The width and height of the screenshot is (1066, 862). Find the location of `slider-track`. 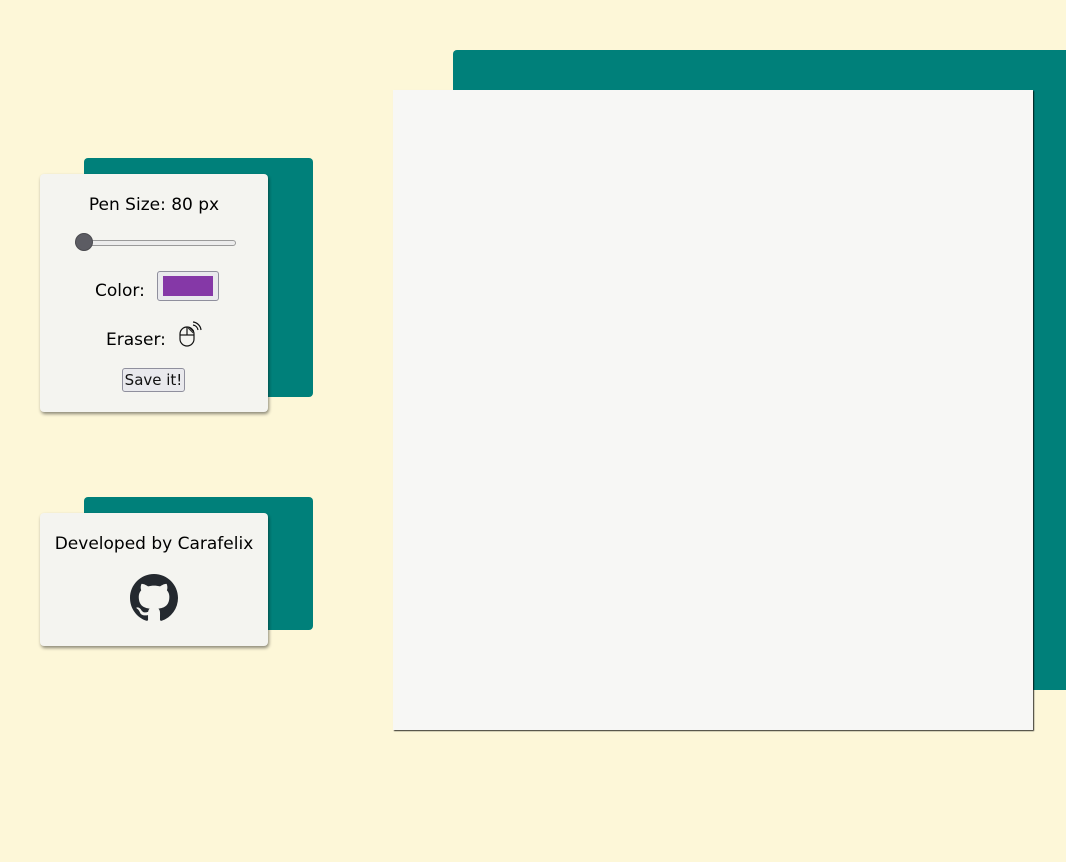

slider-track is located at coordinates (155, 243).